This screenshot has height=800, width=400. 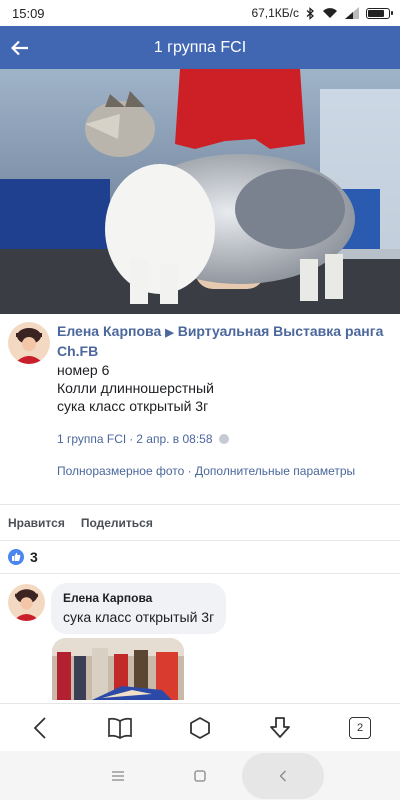 I want to click on app-bar: 1 группа FCI, so click(x=200, y=47).